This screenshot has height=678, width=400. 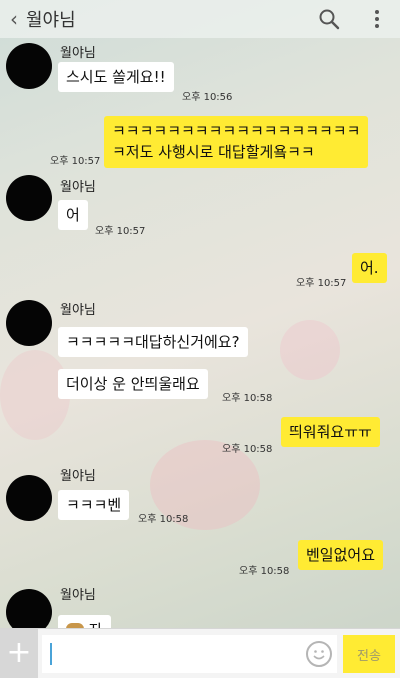 What do you see at coordinates (377, 19) in the screenshot?
I see `more-vertical-icon` at bounding box center [377, 19].